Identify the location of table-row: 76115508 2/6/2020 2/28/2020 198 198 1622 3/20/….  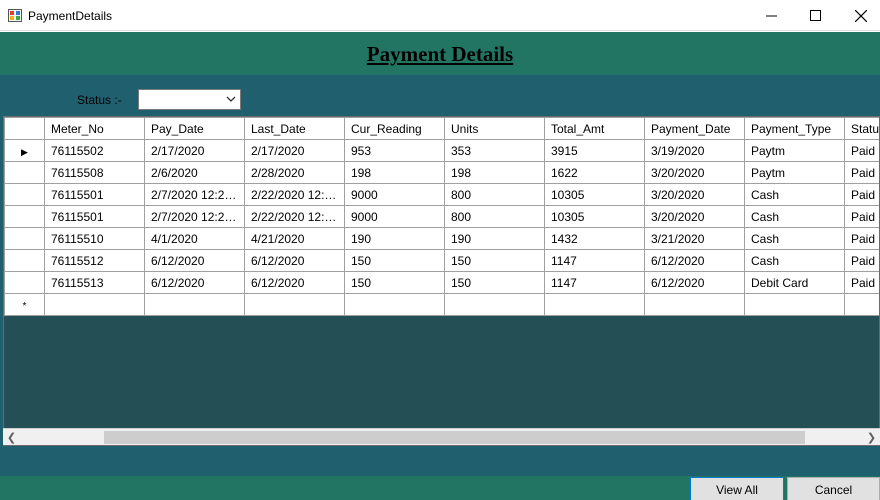
(441, 172).